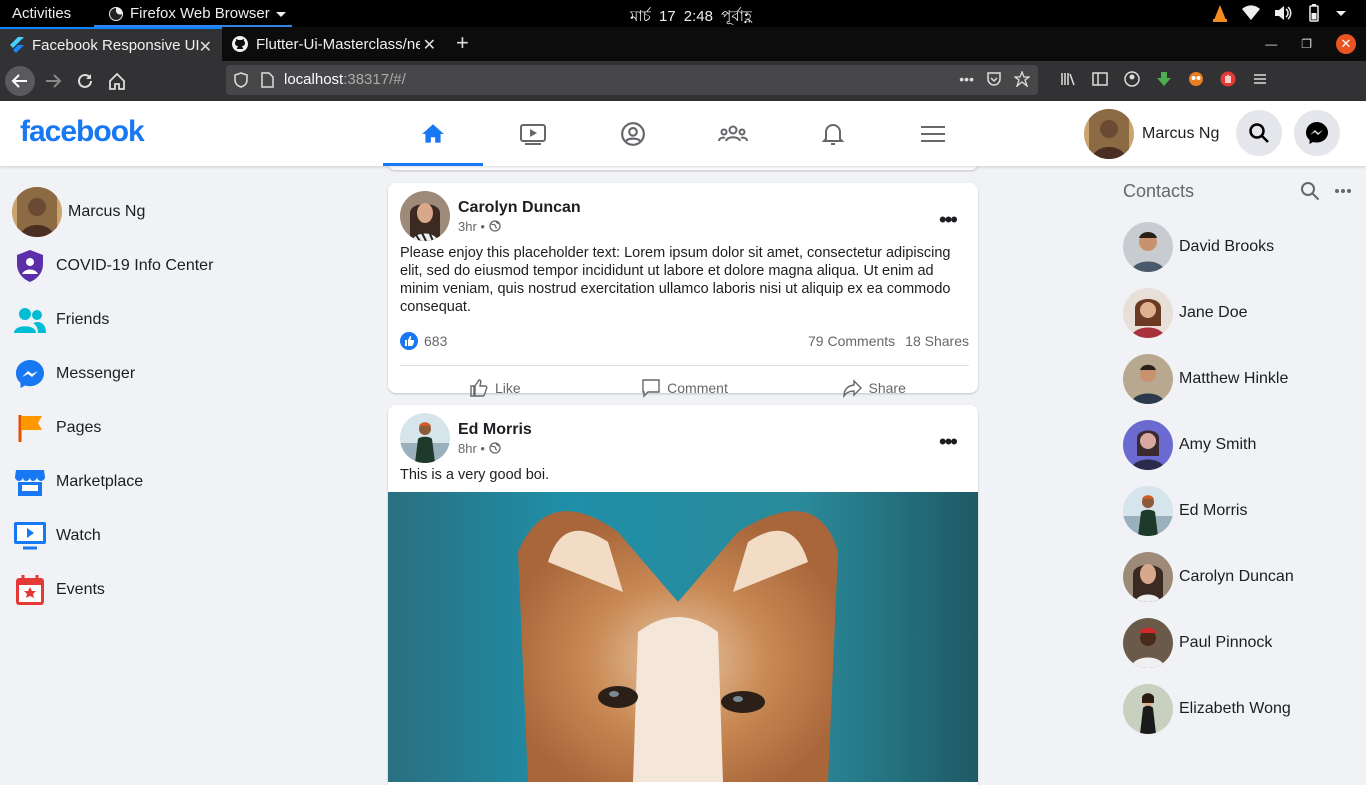 This screenshot has width=1366, height=785. What do you see at coordinates (1244, 379) in the screenshot?
I see `contact-item: Matthew Hinkle` at bounding box center [1244, 379].